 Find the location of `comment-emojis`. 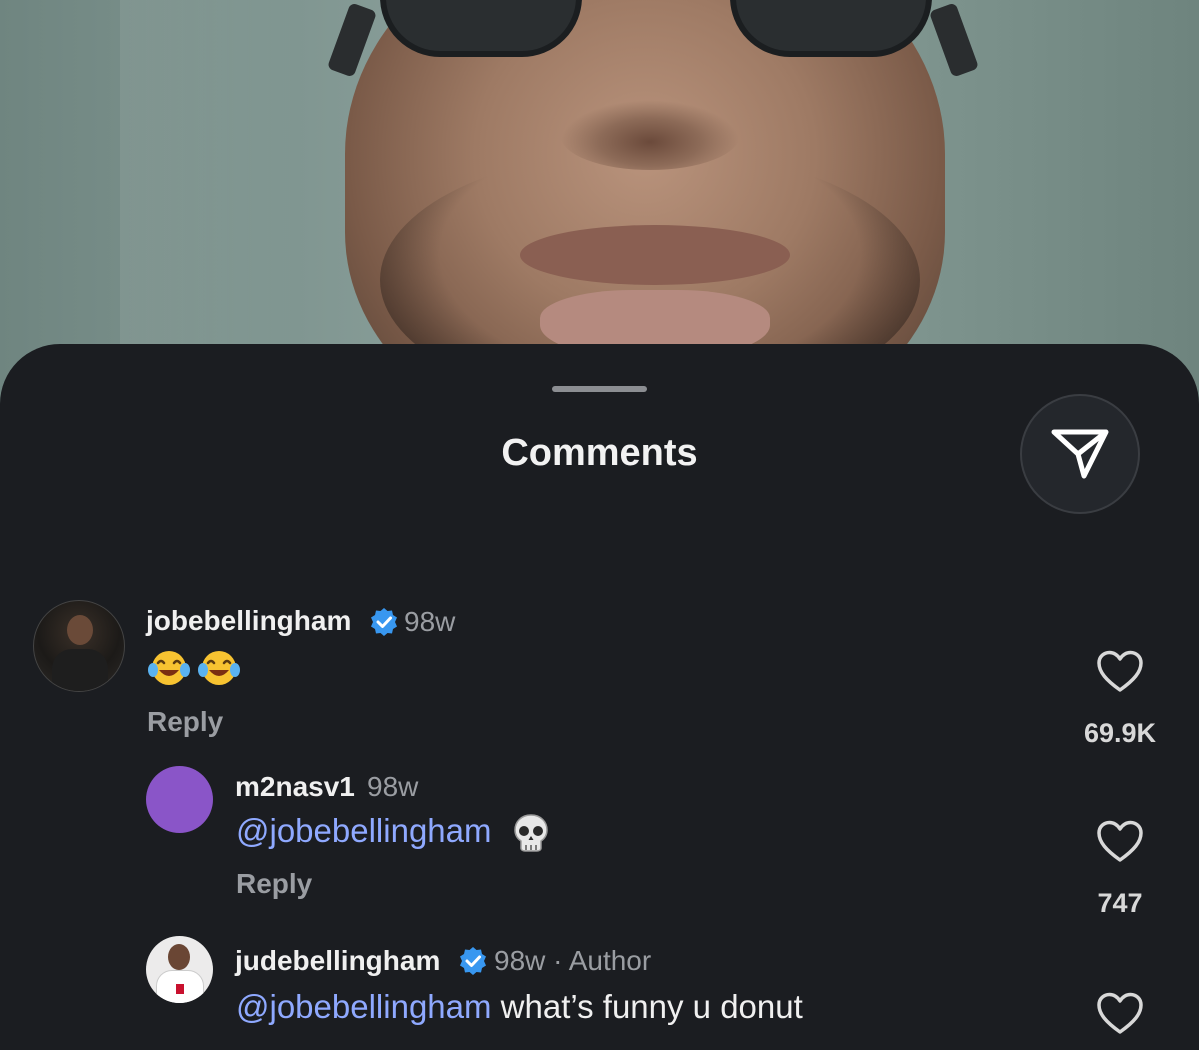

comment-emojis is located at coordinates (194, 670).